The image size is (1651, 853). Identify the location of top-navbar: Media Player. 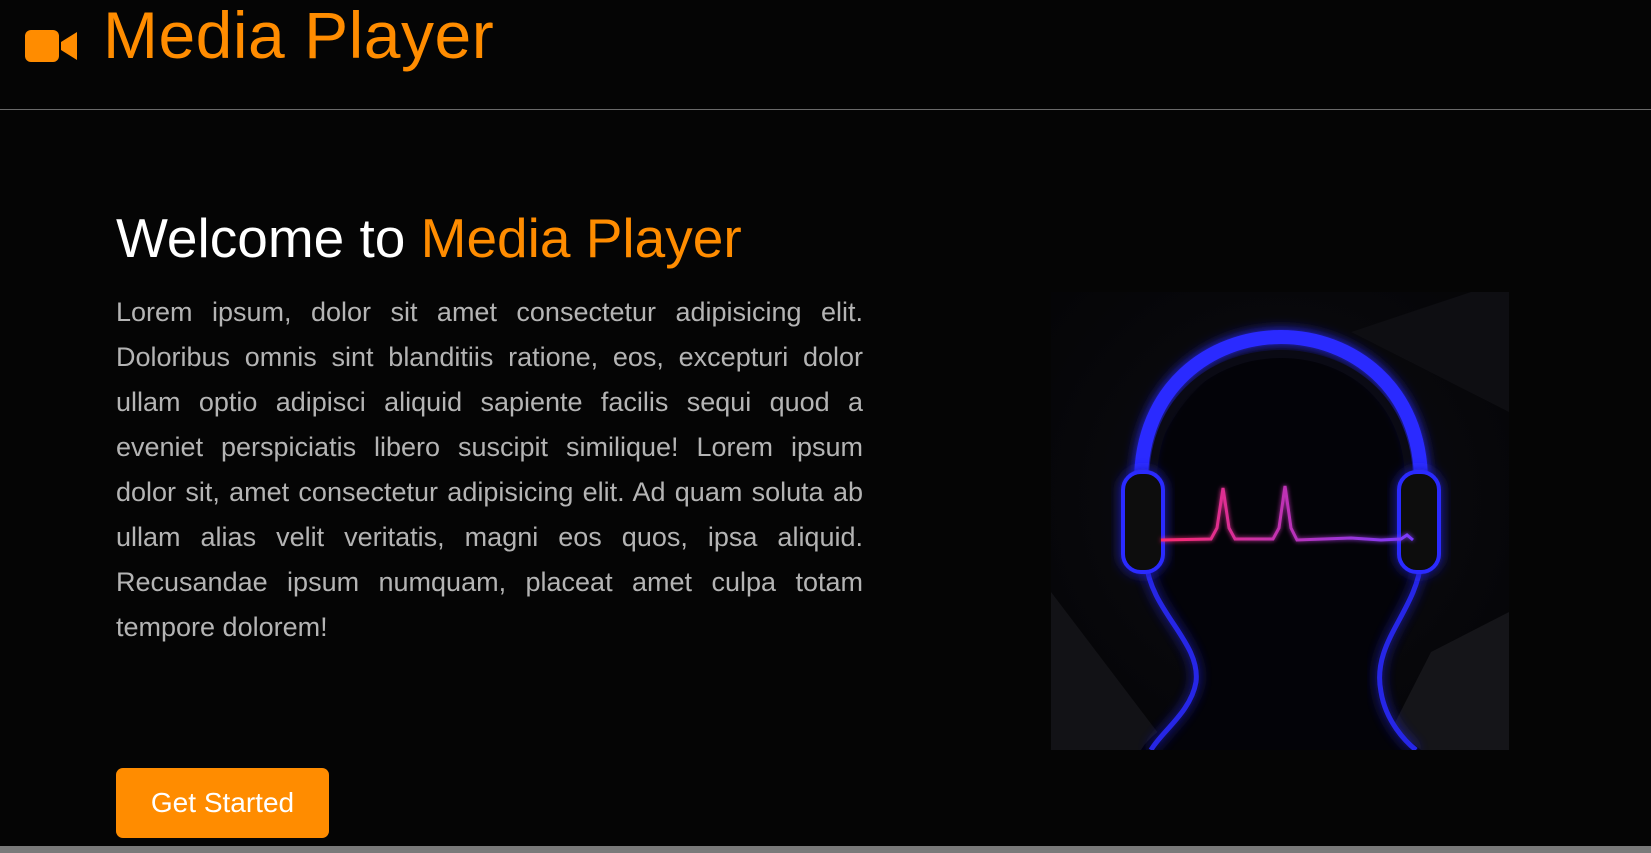
(825, 55).